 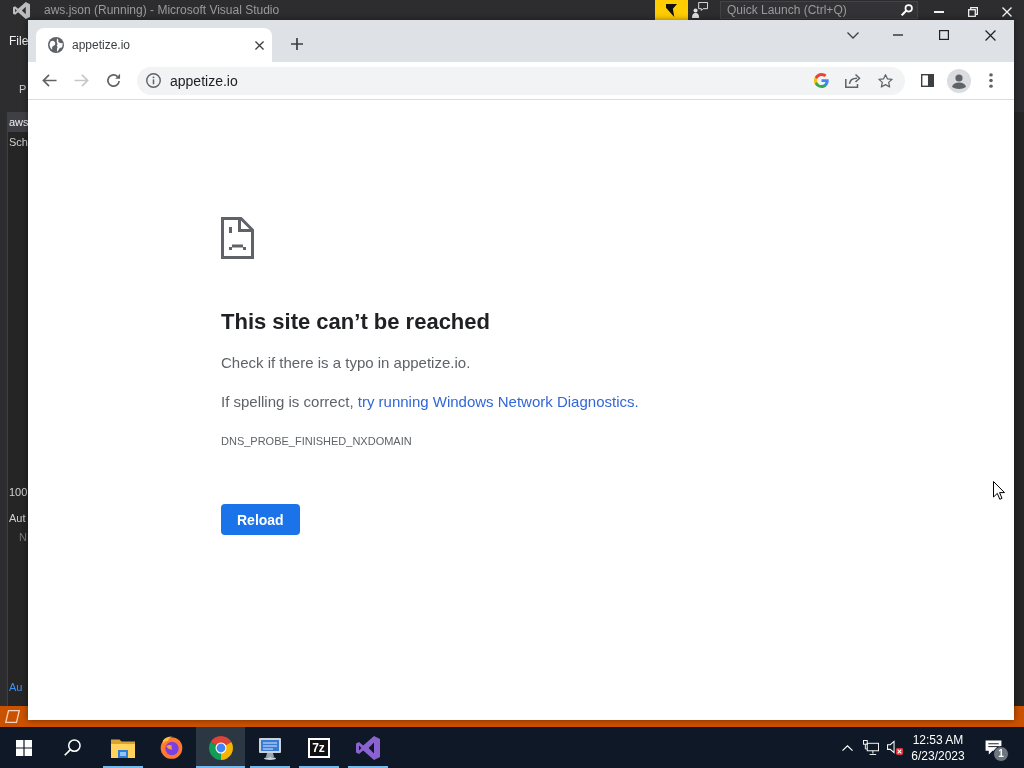 What do you see at coordinates (853, 35) in the screenshot?
I see `chevron-down-icon` at bounding box center [853, 35].